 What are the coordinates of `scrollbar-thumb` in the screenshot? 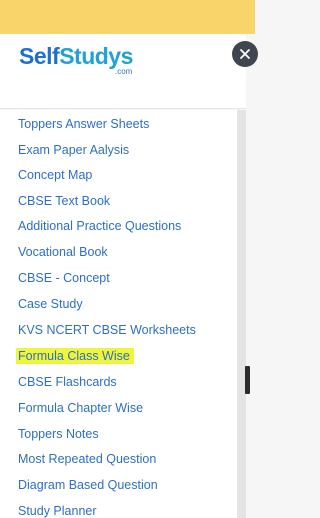 It's located at (247, 380).